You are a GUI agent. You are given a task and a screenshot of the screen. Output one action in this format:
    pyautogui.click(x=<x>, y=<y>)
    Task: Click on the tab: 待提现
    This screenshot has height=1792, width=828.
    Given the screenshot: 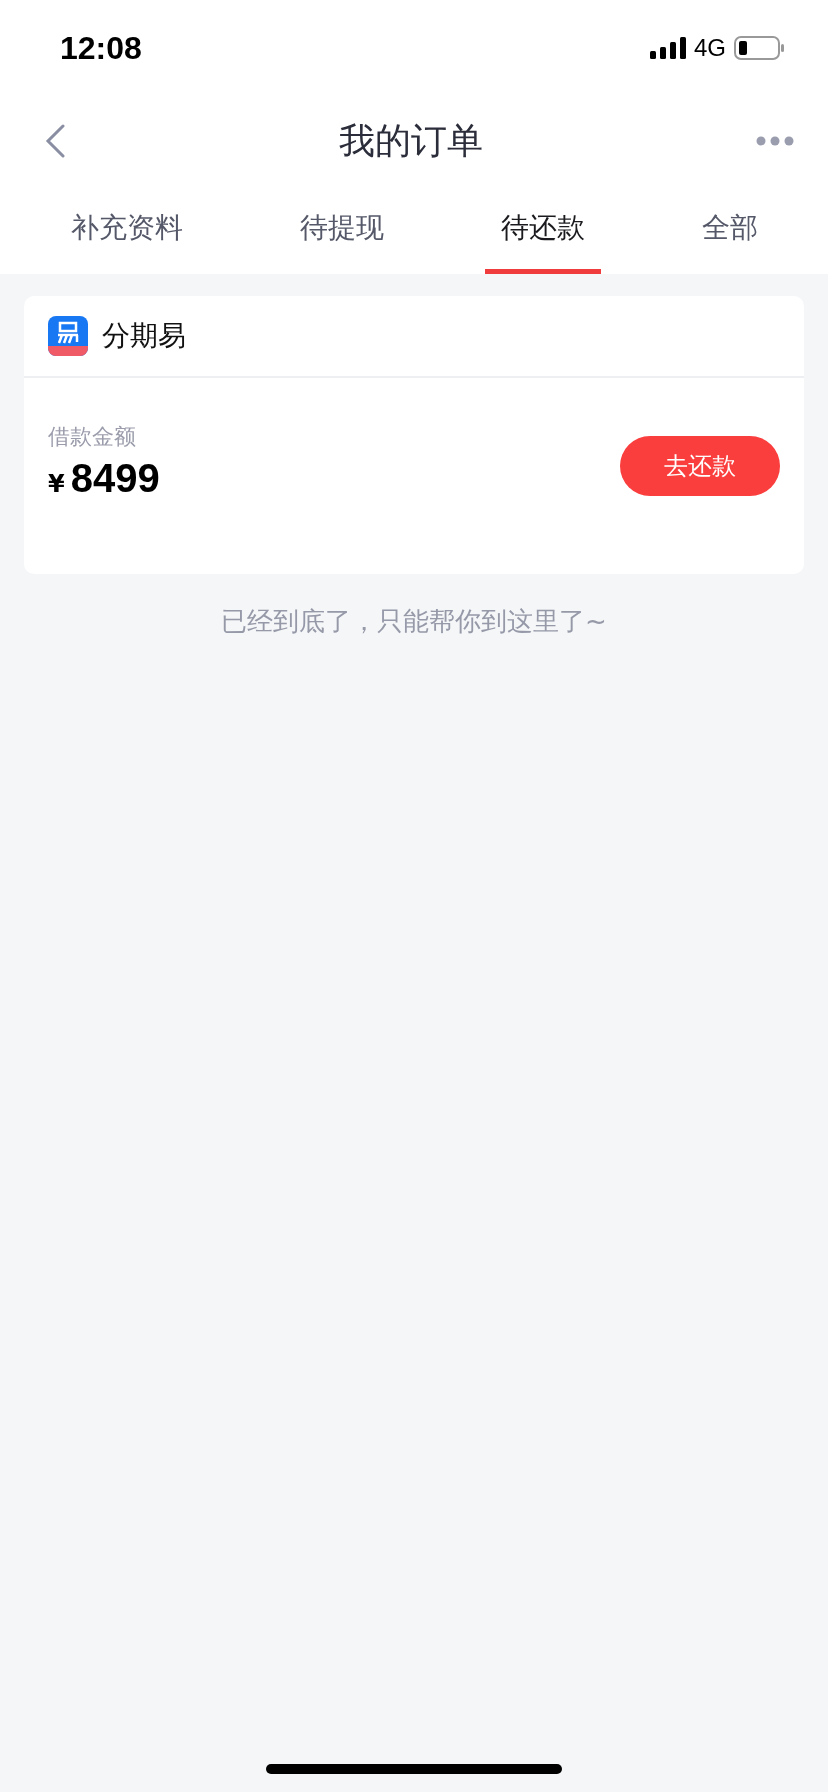 What is the action you would take?
    pyautogui.click(x=341, y=230)
    